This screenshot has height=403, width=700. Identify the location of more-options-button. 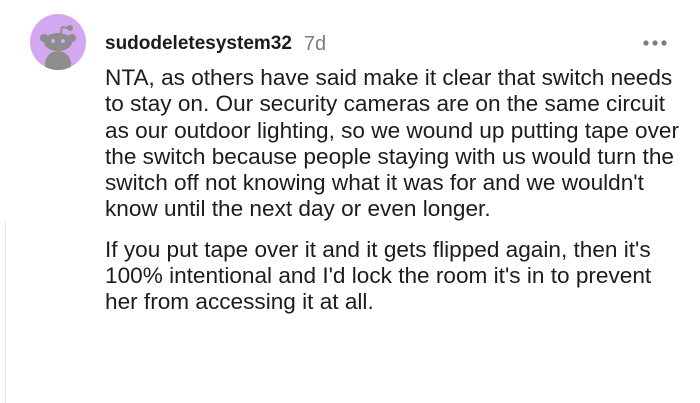
(655, 43).